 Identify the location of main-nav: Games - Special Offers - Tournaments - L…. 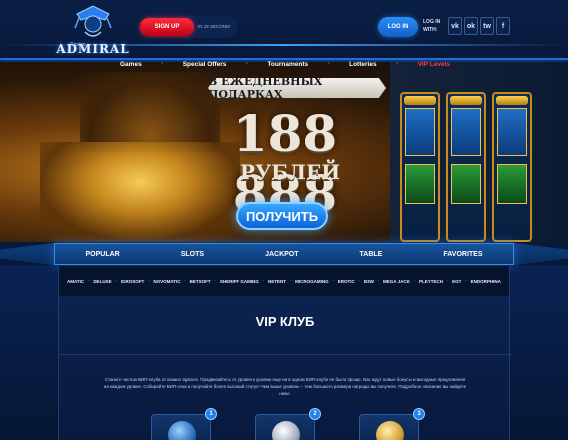
(285, 64).